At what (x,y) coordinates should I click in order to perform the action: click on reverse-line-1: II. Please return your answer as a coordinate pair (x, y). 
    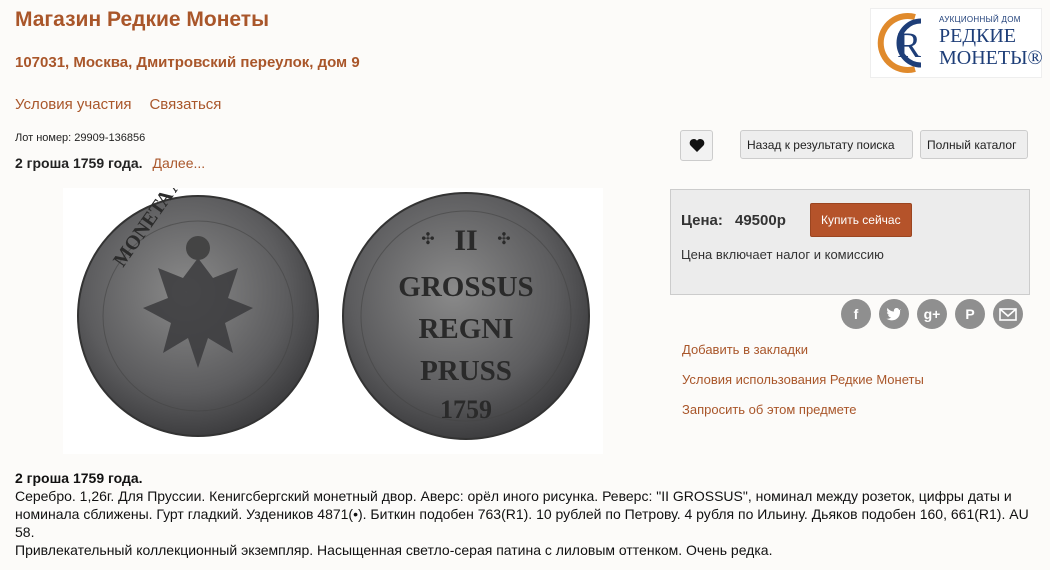
    Looking at the image, I should click on (465, 240).